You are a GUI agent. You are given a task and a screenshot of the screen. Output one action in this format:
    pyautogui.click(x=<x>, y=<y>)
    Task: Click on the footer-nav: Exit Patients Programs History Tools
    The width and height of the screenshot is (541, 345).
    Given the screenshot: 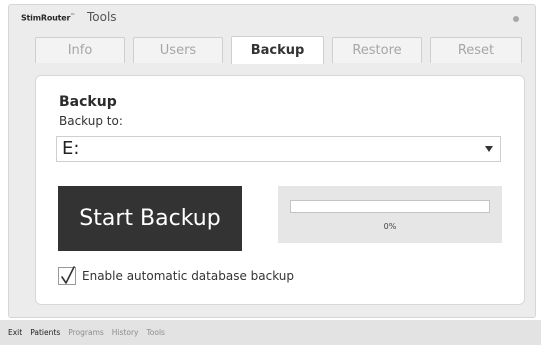 What is the action you would take?
    pyautogui.click(x=86, y=332)
    